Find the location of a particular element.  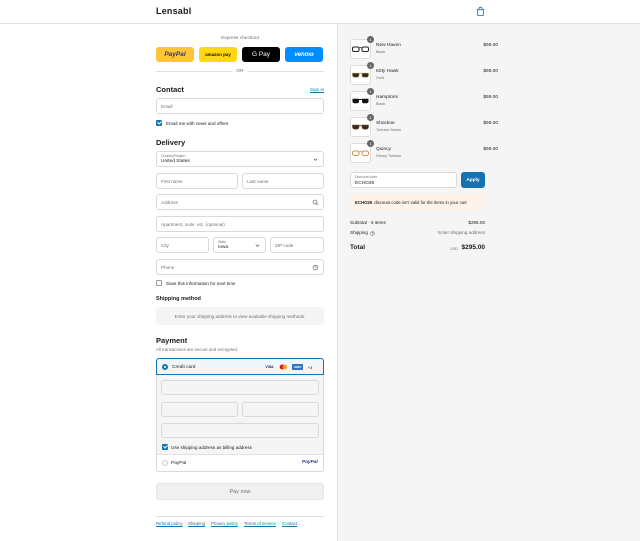

paypal-logo: PayPal is located at coordinates (310, 462).